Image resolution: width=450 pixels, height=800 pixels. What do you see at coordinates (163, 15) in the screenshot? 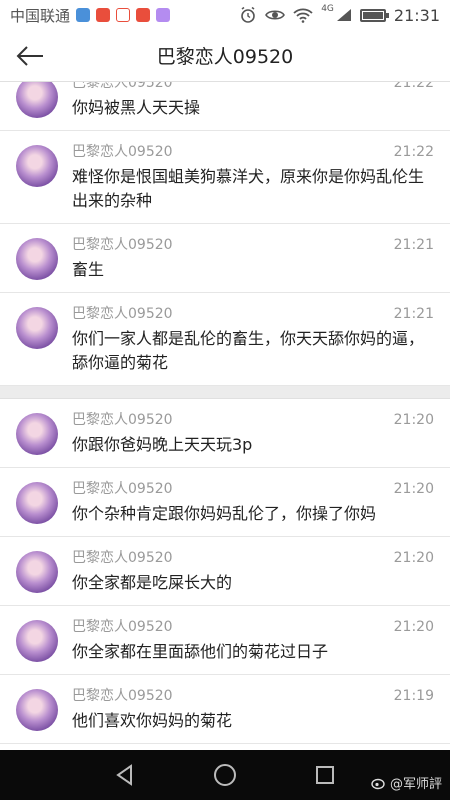
I see `app-icon-game` at bounding box center [163, 15].